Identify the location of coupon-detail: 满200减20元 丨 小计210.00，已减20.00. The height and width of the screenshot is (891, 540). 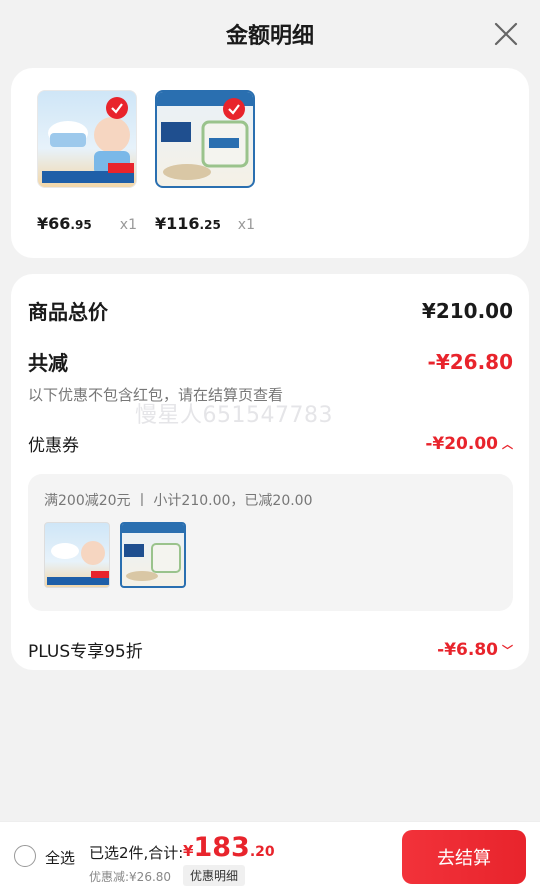
(178, 501).